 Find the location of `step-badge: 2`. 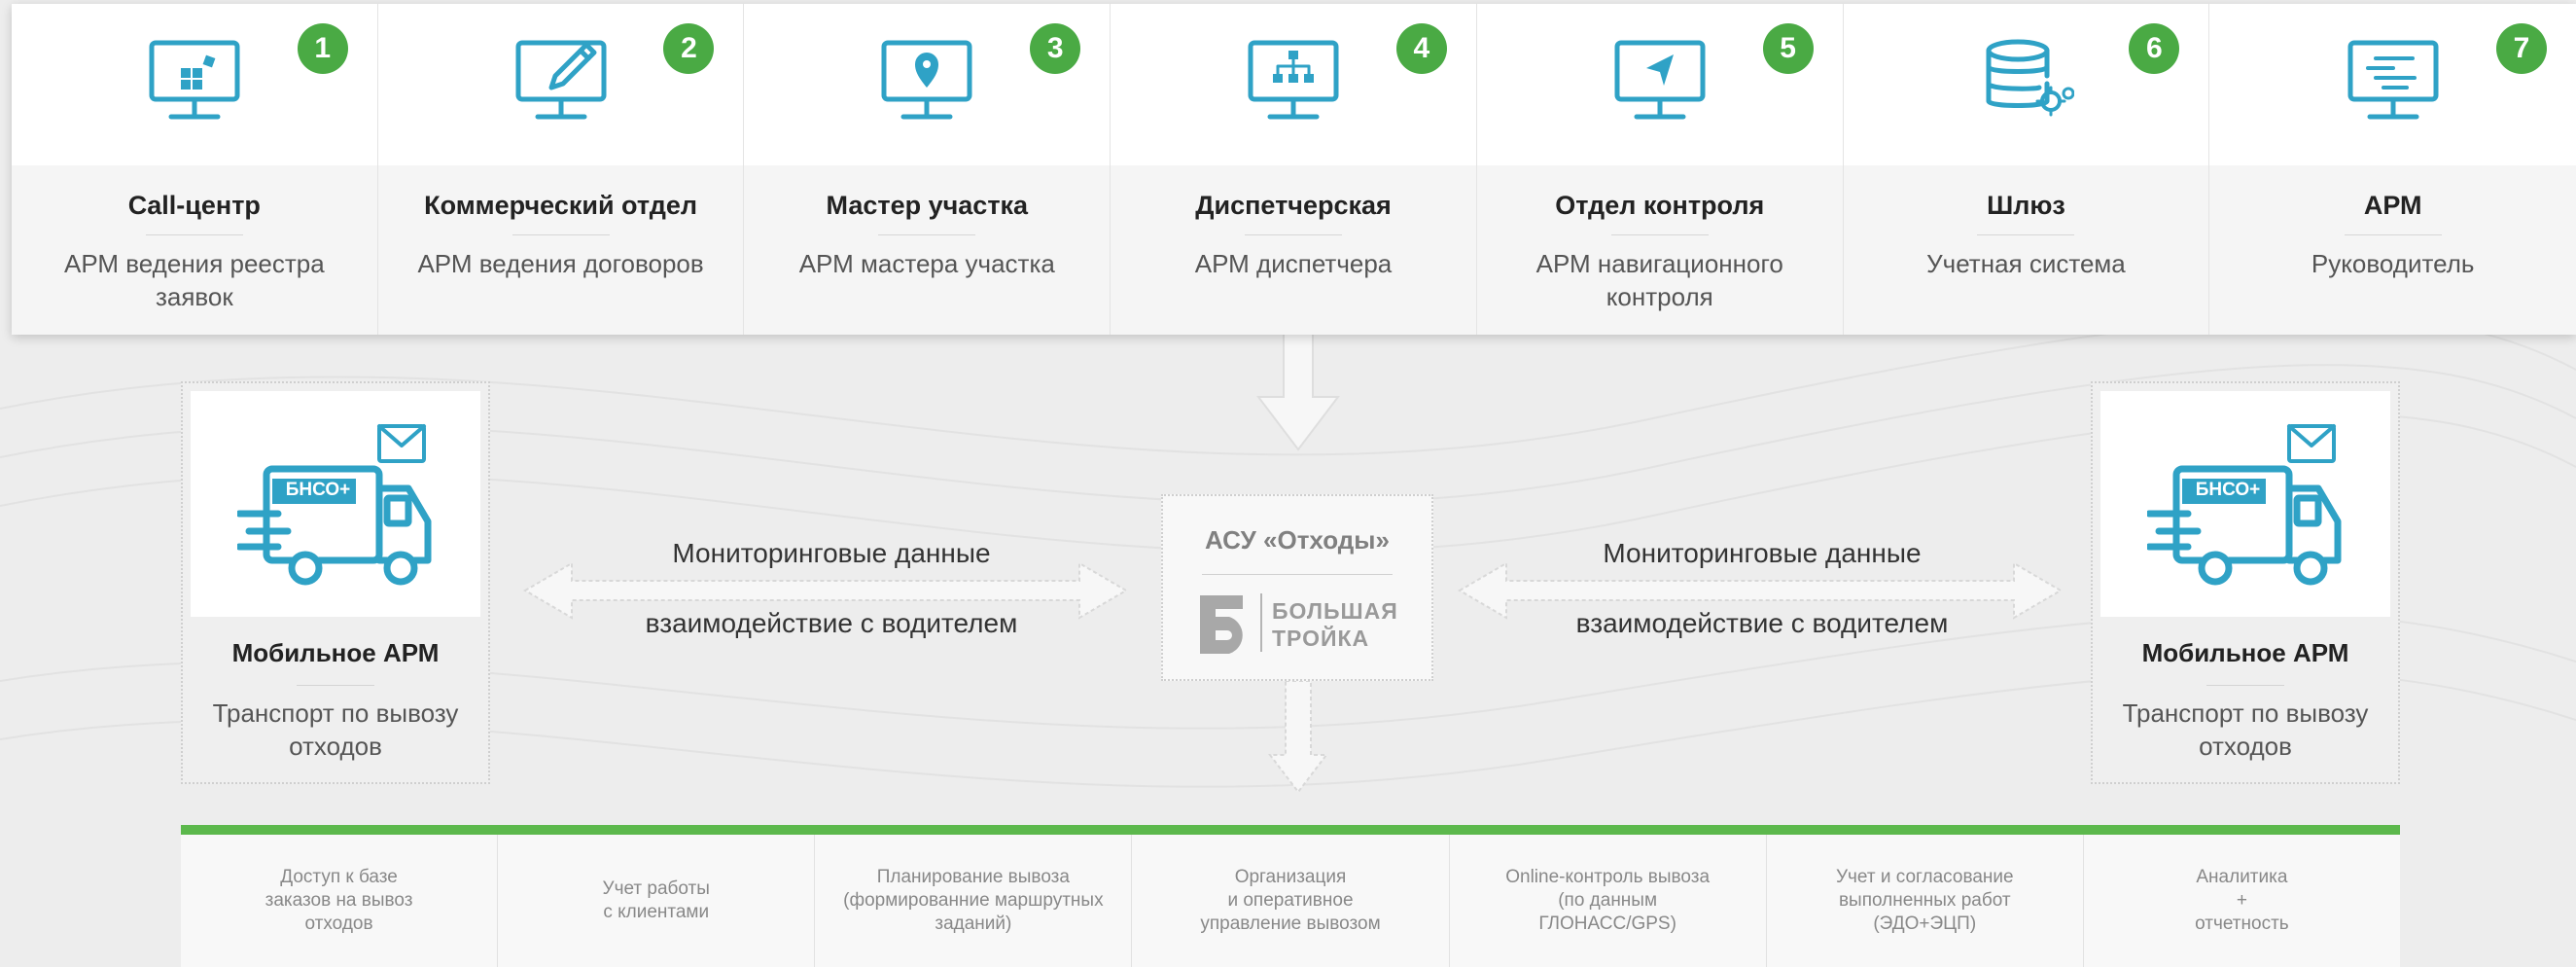

step-badge: 2 is located at coordinates (689, 48).